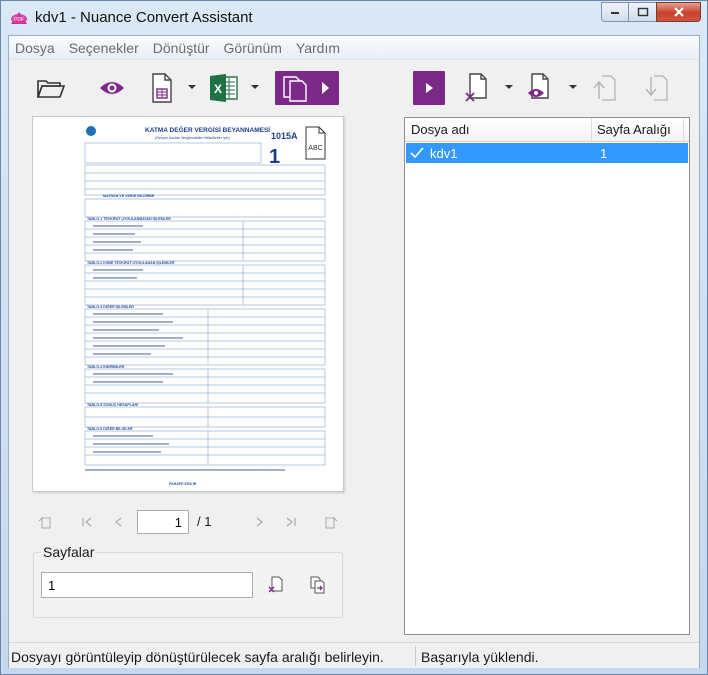 The width and height of the screenshot is (708, 675). What do you see at coordinates (192, 87) in the screenshot?
I see `document-calc-dropdown-icon` at bounding box center [192, 87].